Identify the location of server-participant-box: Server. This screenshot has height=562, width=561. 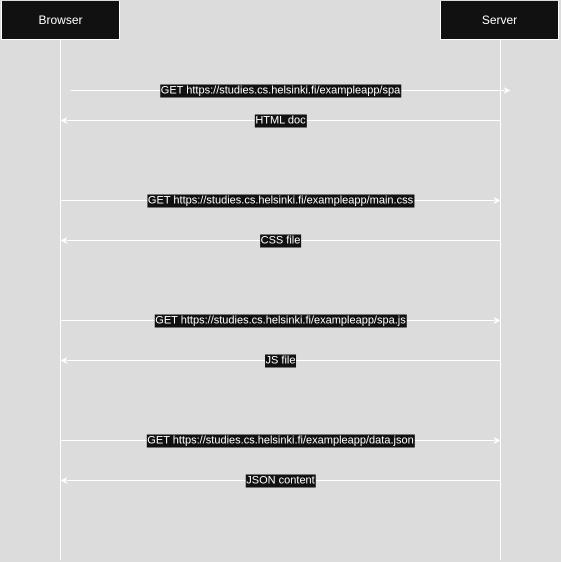
(499, 20).